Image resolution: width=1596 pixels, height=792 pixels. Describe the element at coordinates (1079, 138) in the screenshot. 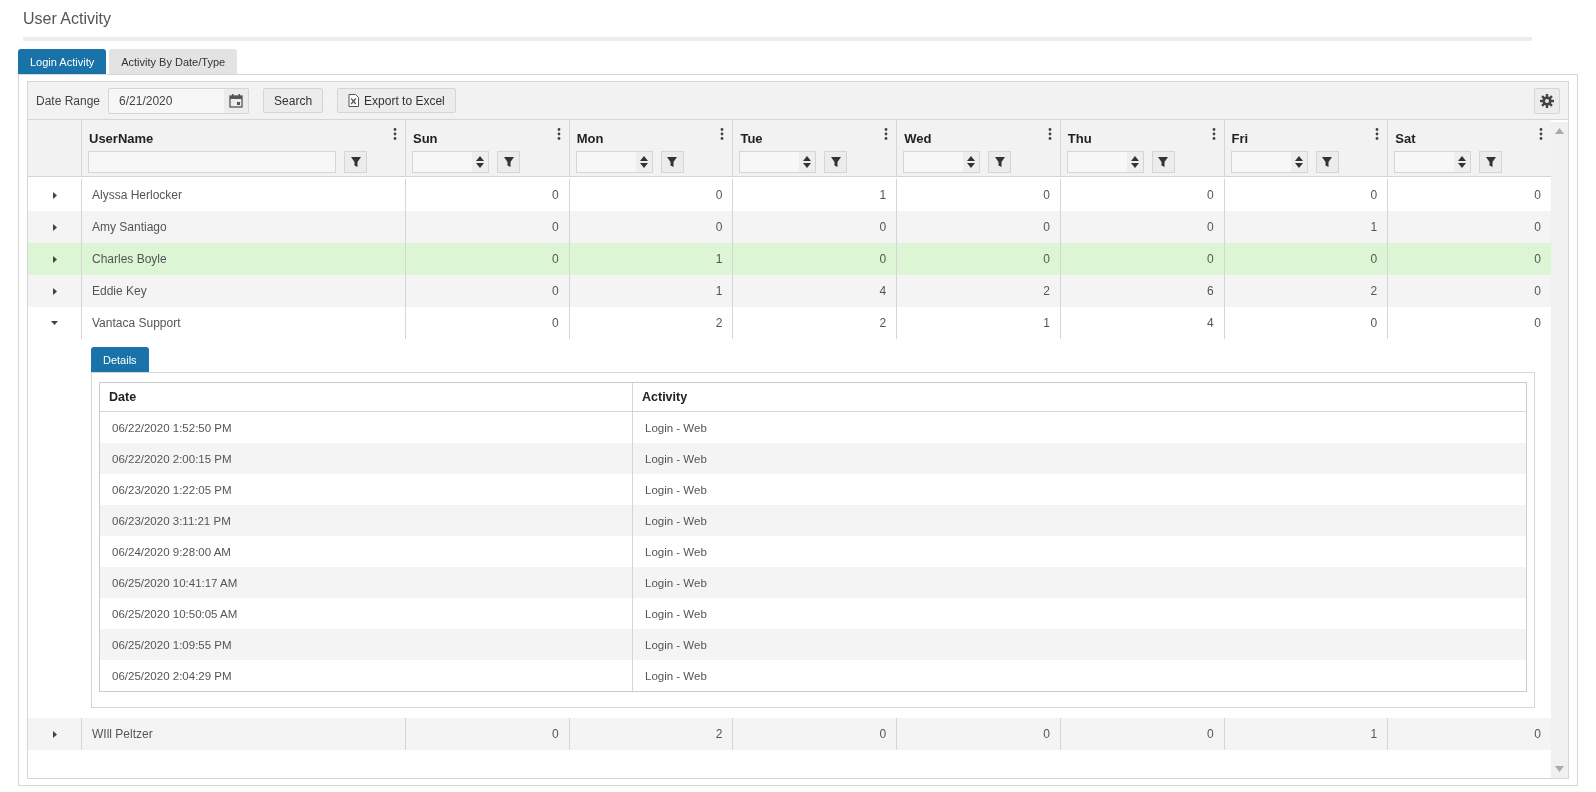

I see `column-label: Thu` at that location.